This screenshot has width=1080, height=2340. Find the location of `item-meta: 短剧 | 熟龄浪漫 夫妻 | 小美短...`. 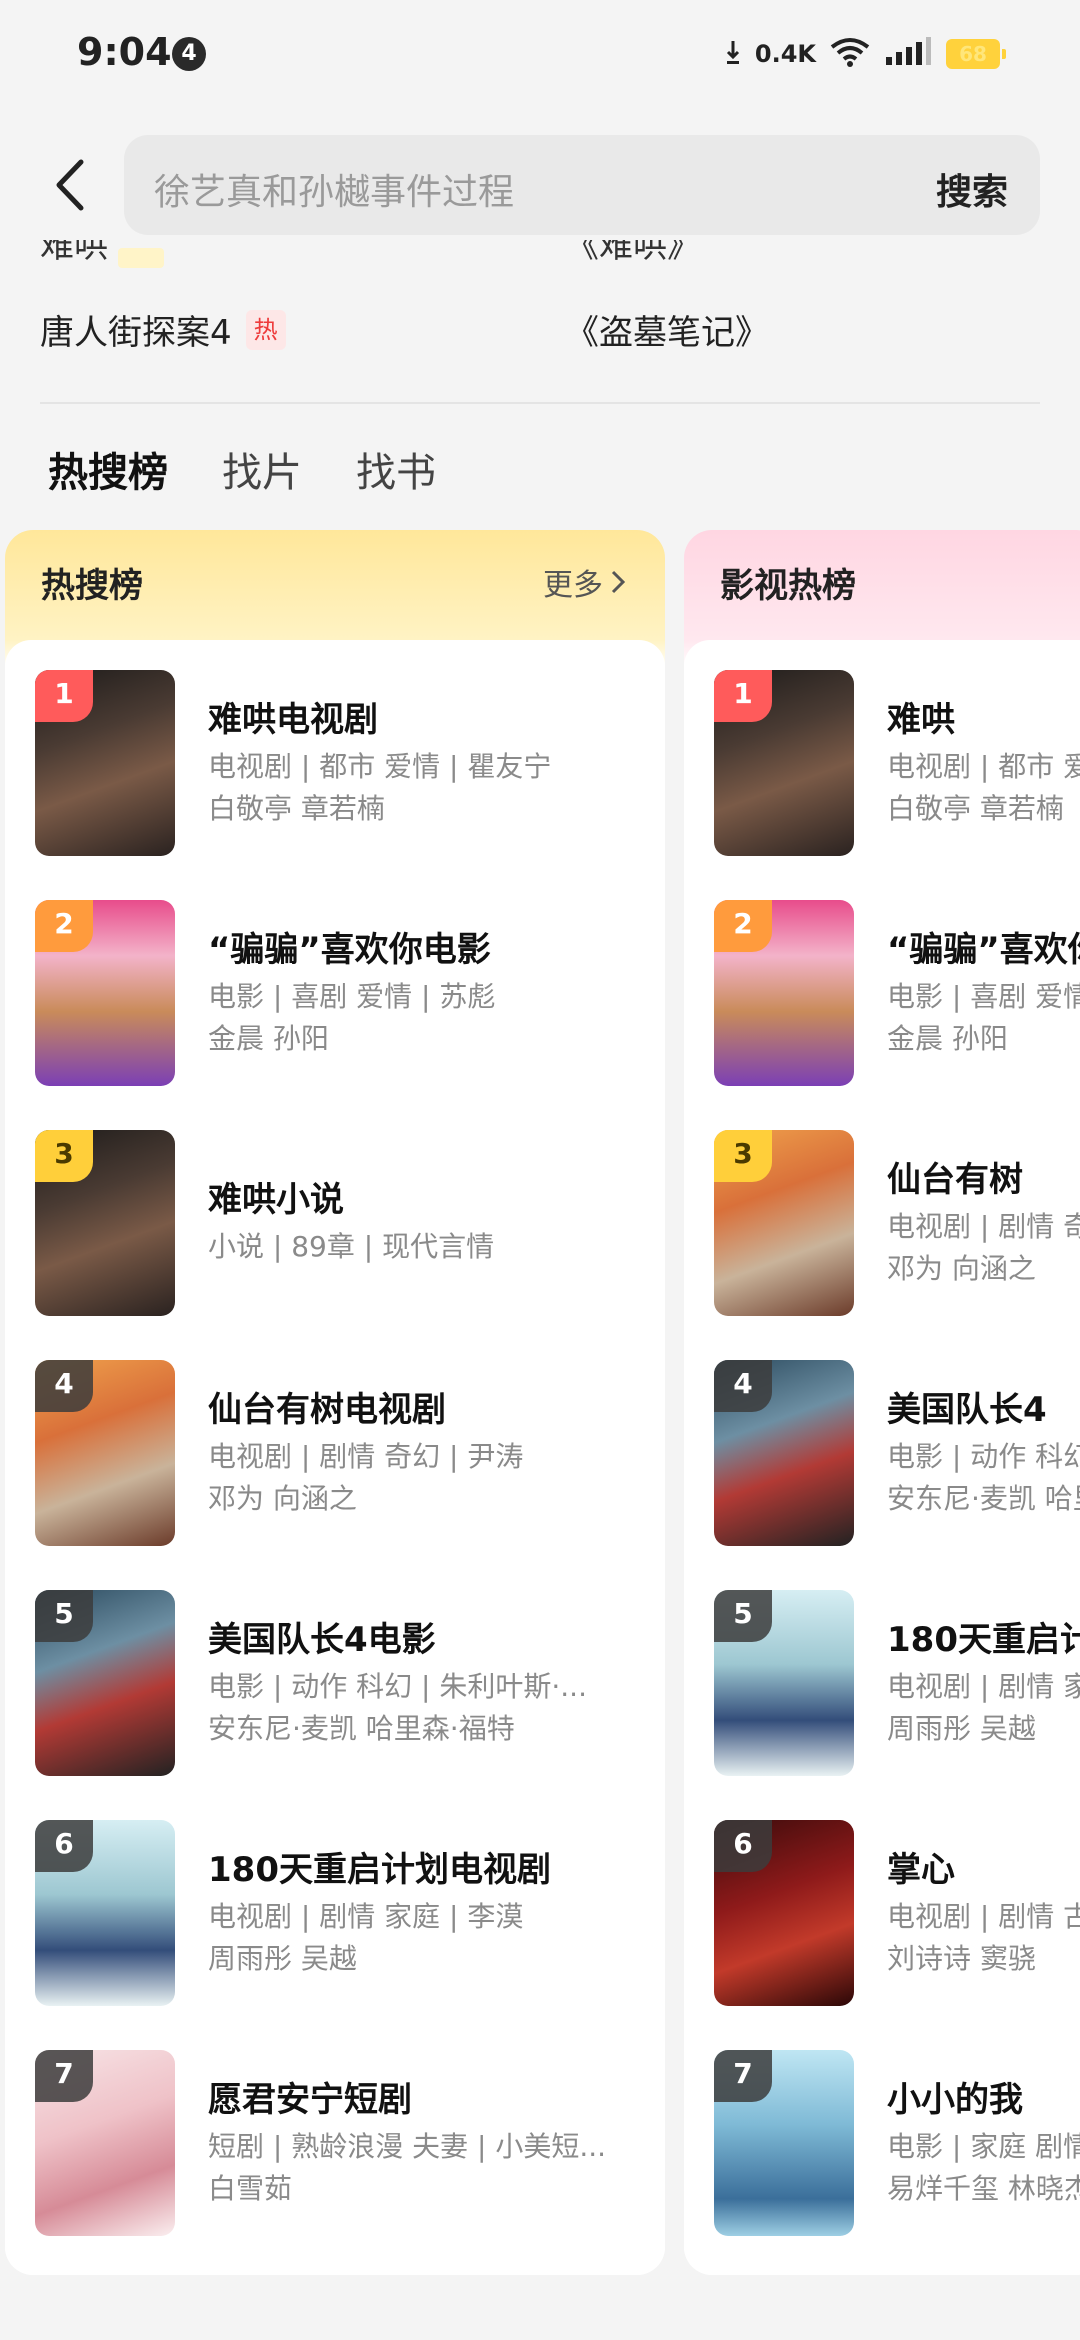

item-meta: 短剧 | 熟龄浪漫 夫妻 | 小美短... is located at coordinates (407, 2146).